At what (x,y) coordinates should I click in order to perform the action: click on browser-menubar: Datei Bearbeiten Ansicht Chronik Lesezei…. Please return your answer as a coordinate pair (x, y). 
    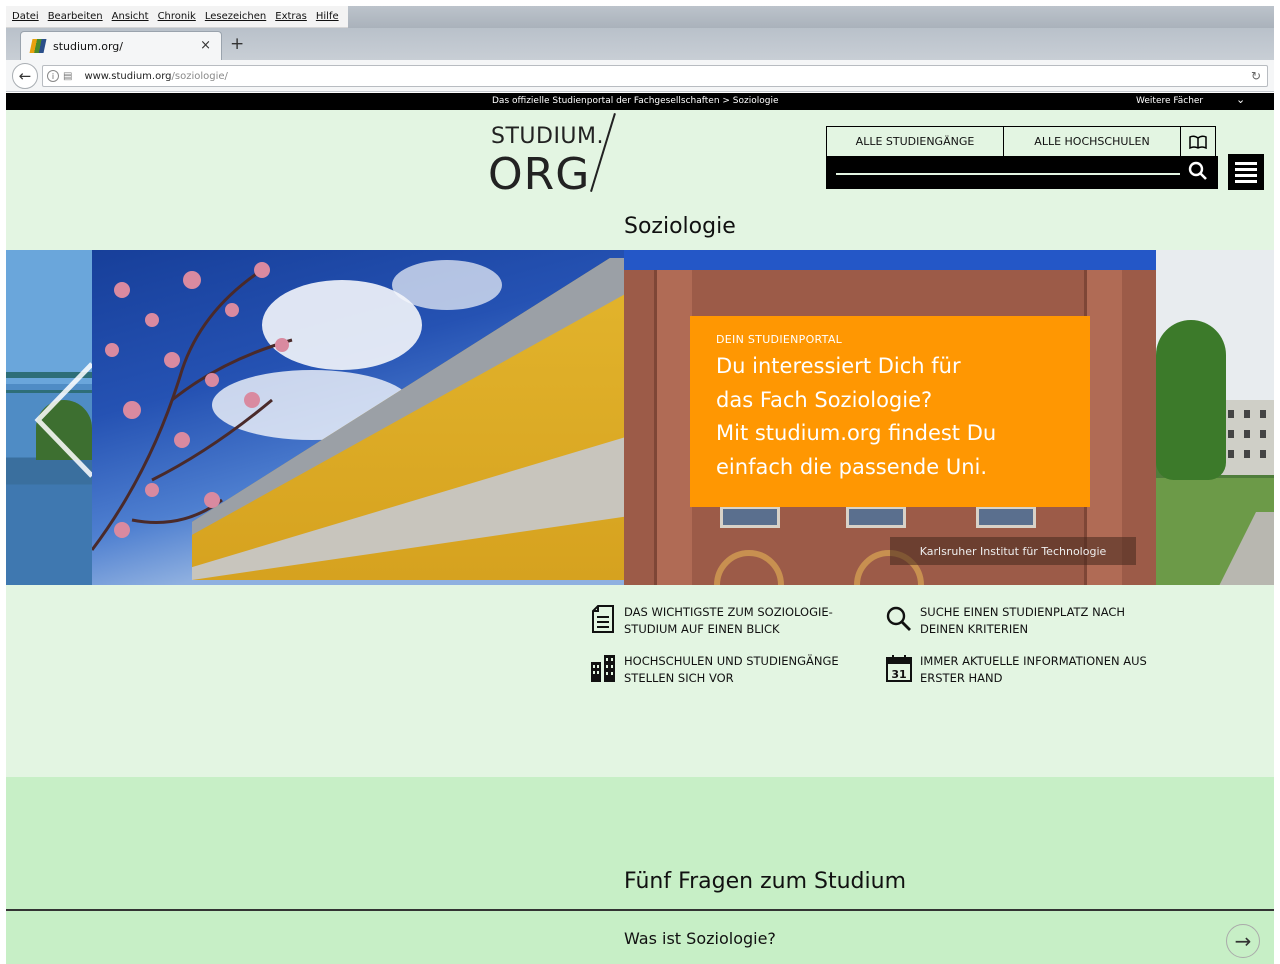
    Looking at the image, I should click on (177, 17).